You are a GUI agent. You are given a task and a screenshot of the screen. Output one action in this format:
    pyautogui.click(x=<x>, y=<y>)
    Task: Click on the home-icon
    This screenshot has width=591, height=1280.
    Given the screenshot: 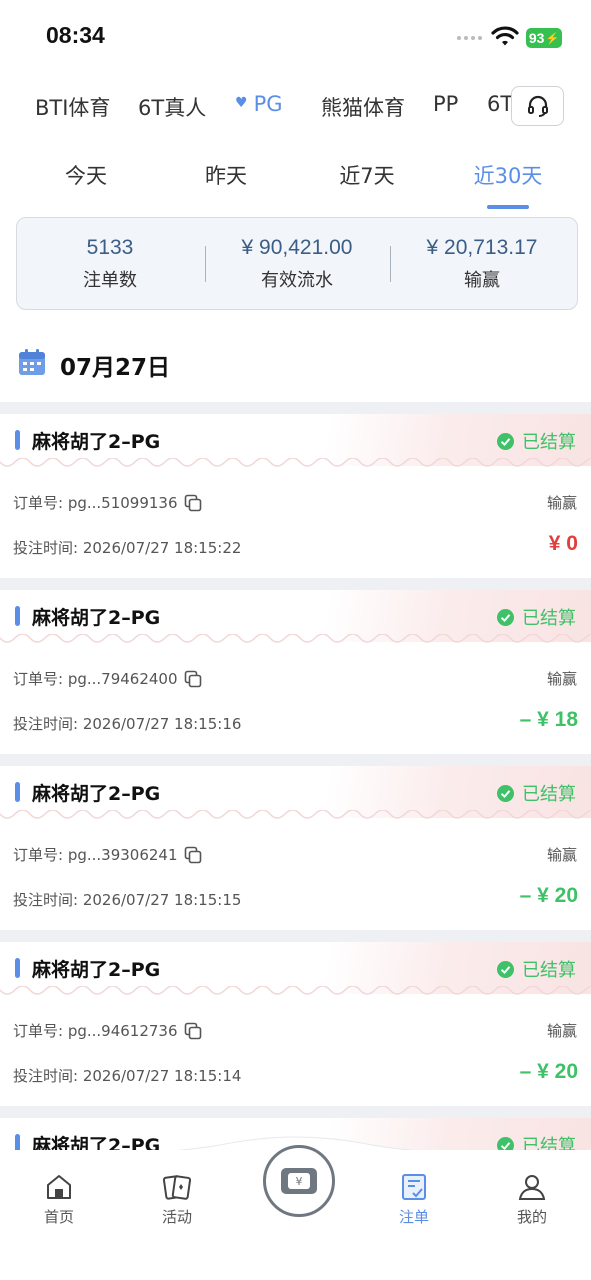 What is the action you would take?
    pyautogui.click(x=59, y=1187)
    